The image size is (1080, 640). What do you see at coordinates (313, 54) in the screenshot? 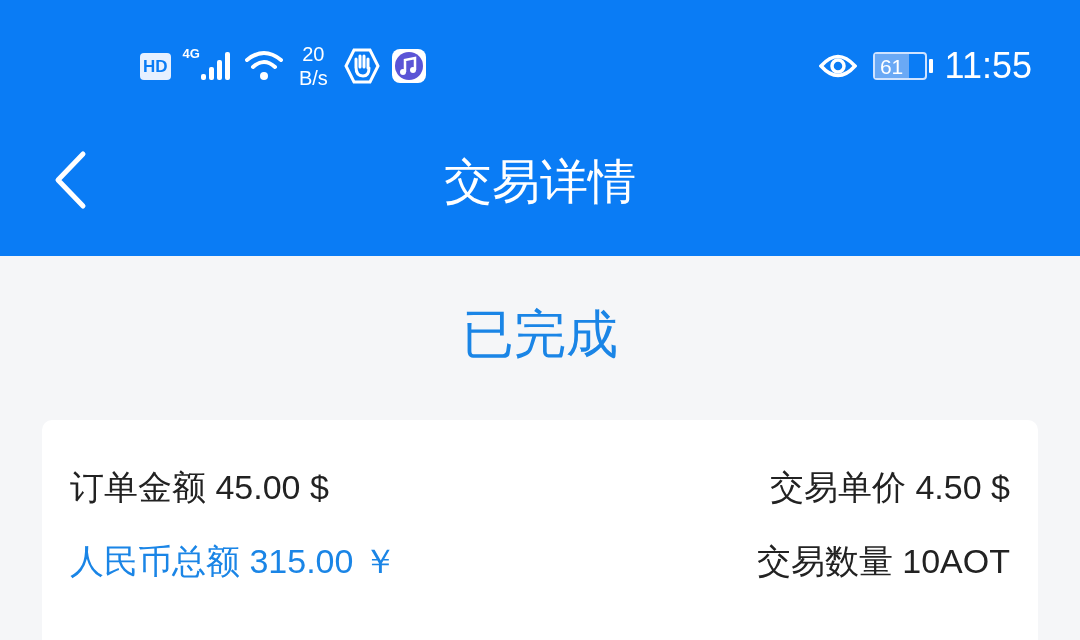
I see `speed-value: 20` at bounding box center [313, 54].